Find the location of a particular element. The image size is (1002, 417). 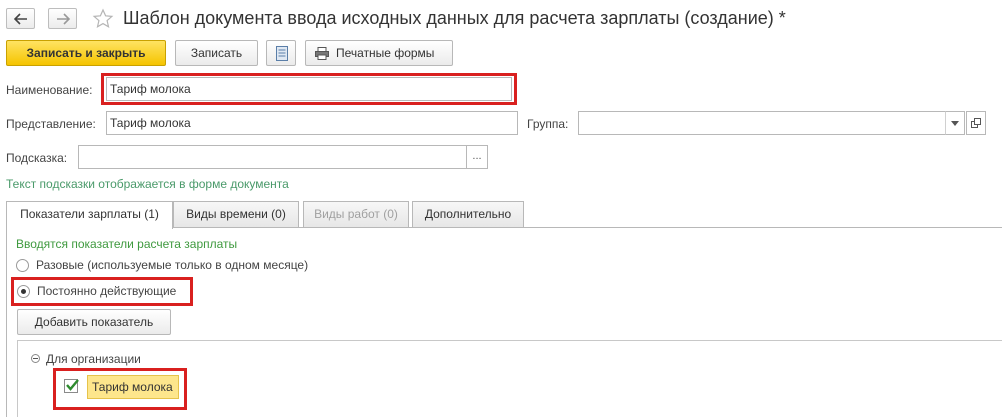

document-list-icon is located at coordinates (282, 53).